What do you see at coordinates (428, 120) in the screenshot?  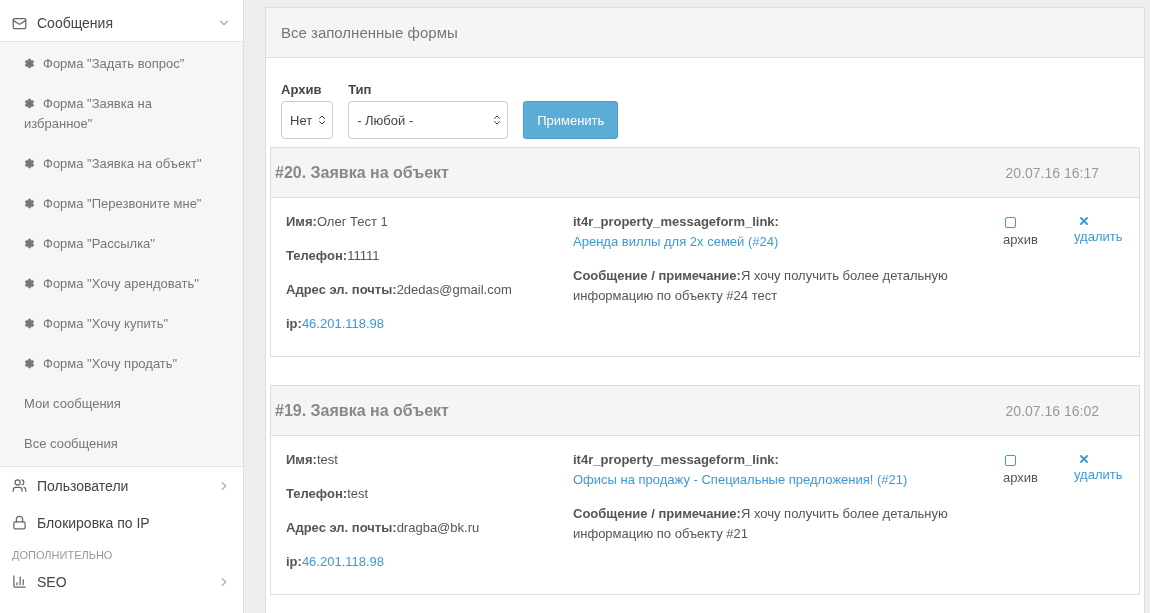 I see `filter-select: - Любой -` at bounding box center [428, 120].